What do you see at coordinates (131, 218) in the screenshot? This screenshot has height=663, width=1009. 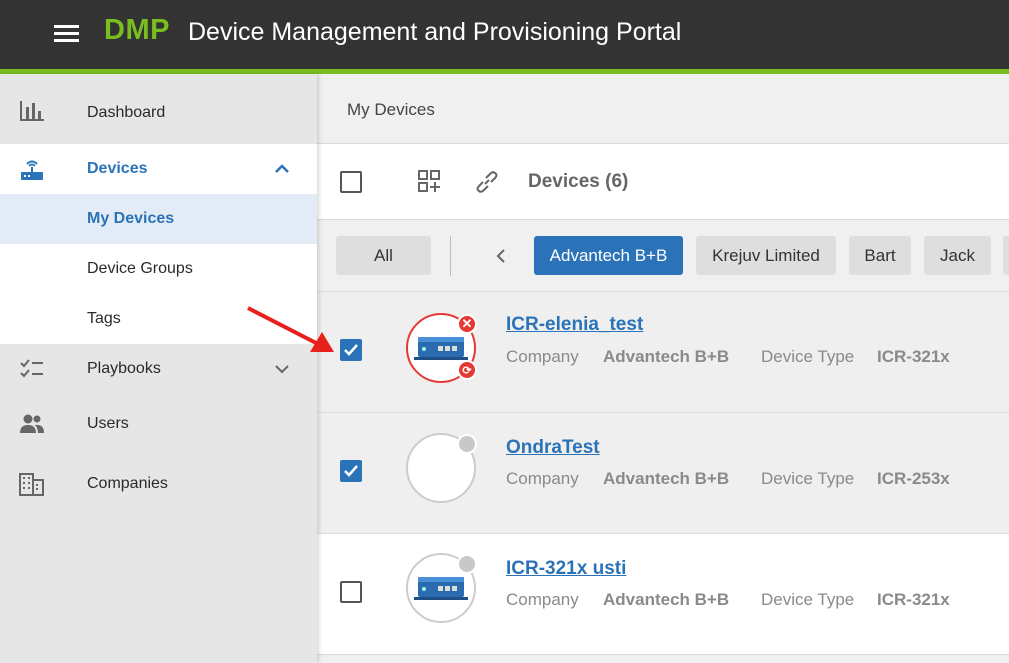 I see `sidebar-subitem-label: My Devices` at bounding box center [131, 218].